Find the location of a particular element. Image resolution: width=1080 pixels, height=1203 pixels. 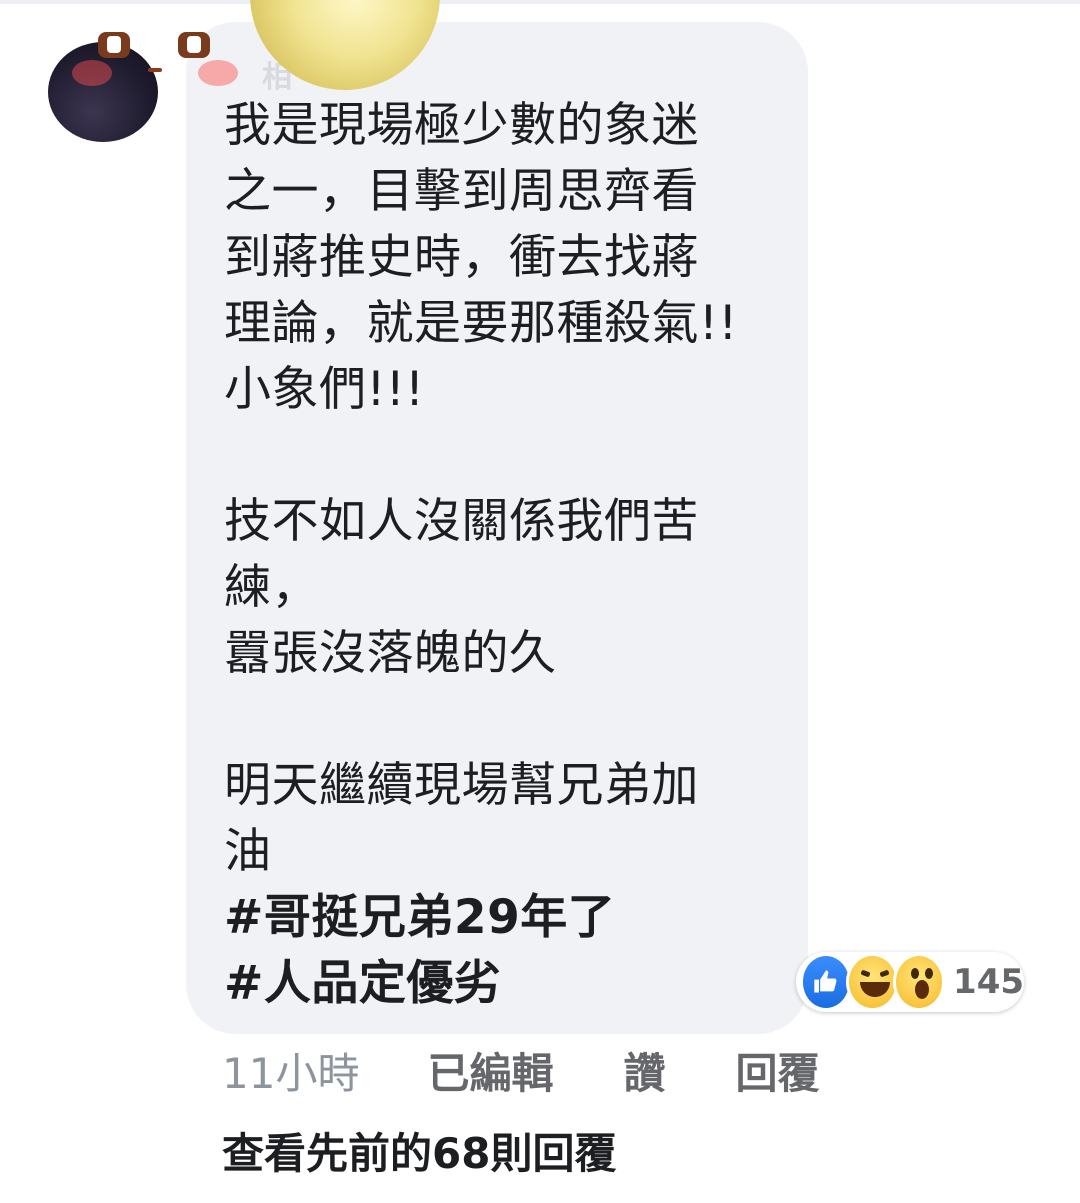

reactions-summary: 145 is located at coordinates (910, 982).